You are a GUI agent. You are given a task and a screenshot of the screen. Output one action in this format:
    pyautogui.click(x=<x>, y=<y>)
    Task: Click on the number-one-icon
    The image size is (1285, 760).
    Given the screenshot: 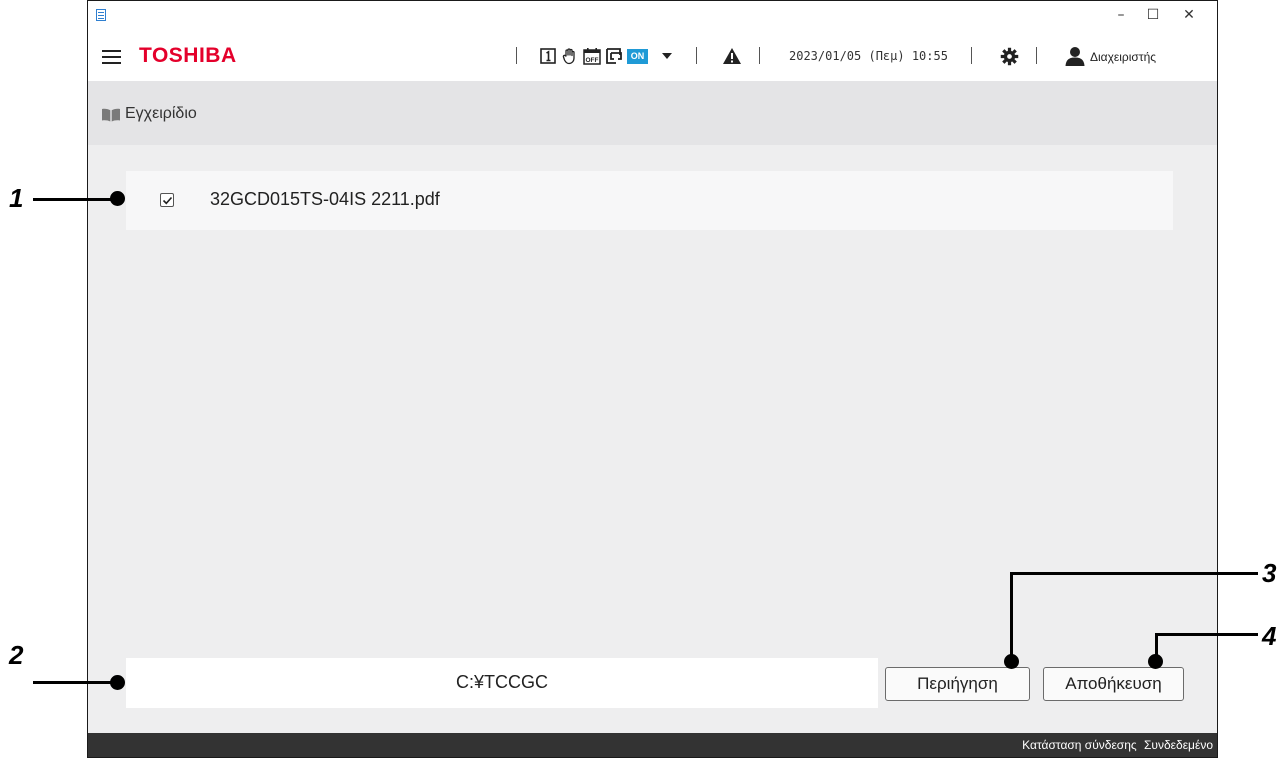 What is the action you would take?
    pyautogui.click(x=548, y=56)
    